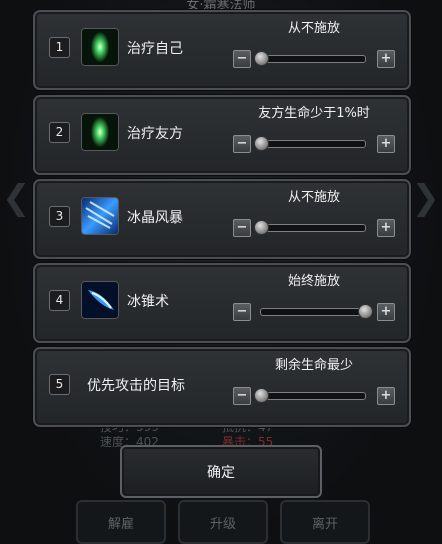 The width and height of the screenshot is (442, 544). I want to click on leave-button: 离开, so click(325, 522).